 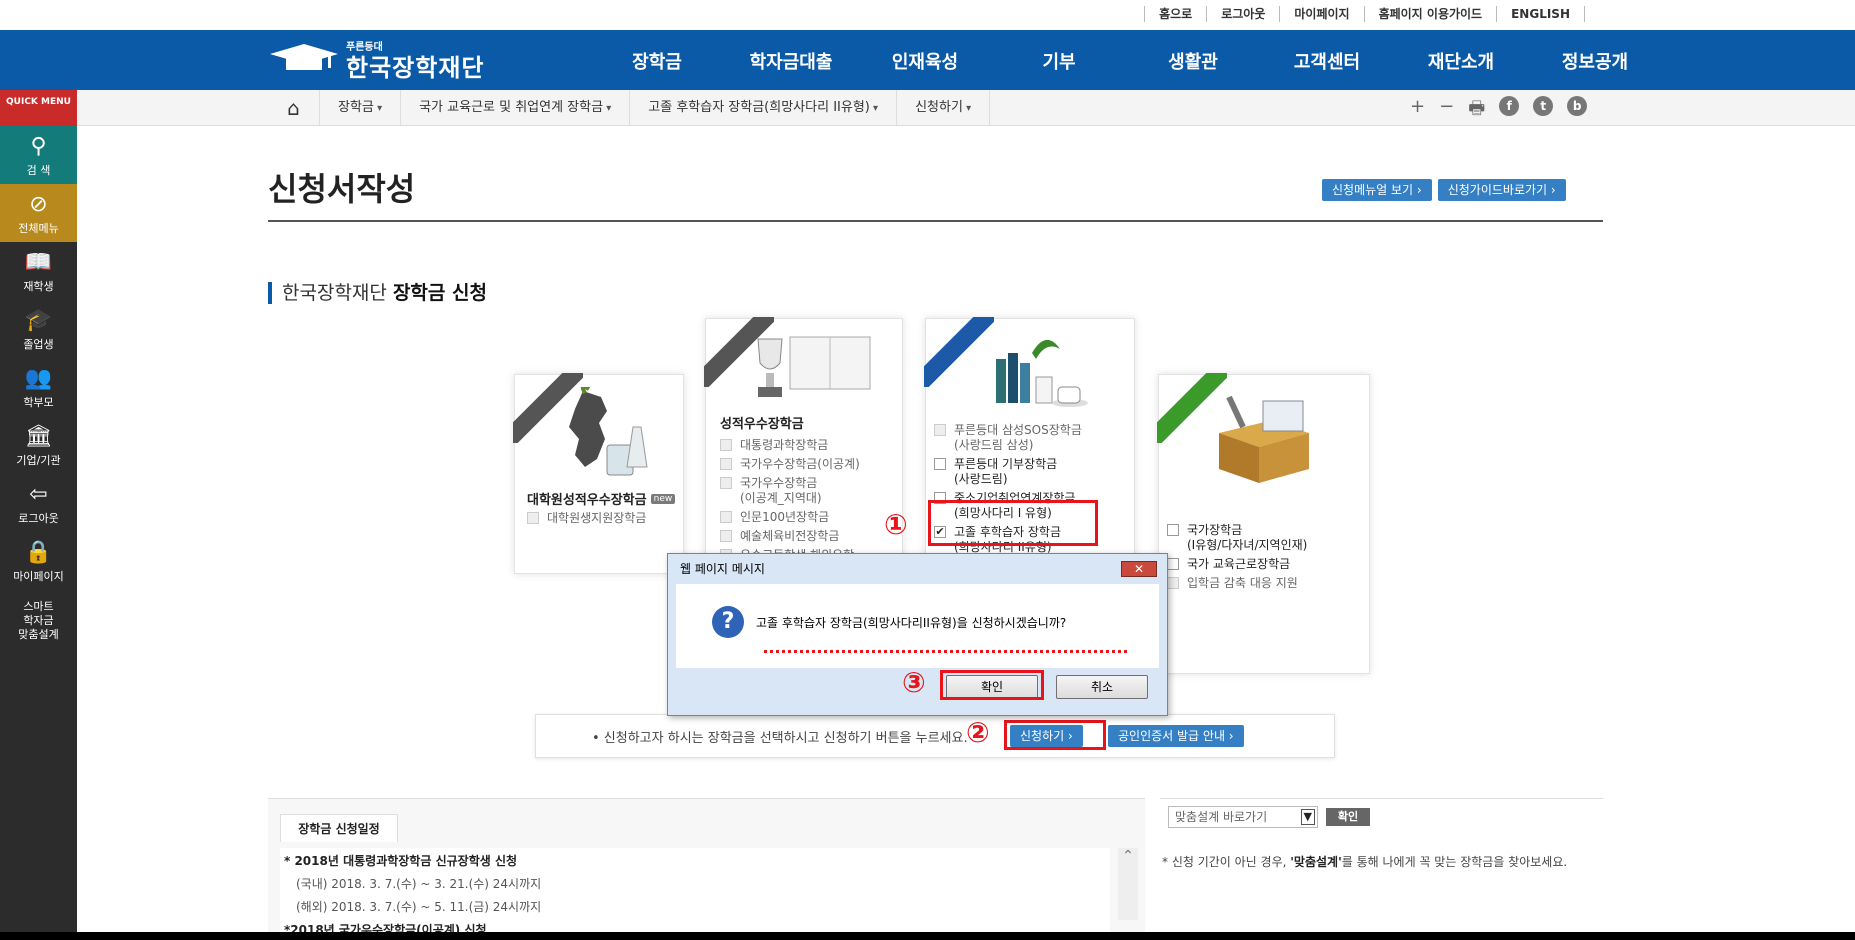 What do you see at coordinates (1264, 439) in the screenshot?
I see `toolbox-icon` at bounding box center [1264, 439].